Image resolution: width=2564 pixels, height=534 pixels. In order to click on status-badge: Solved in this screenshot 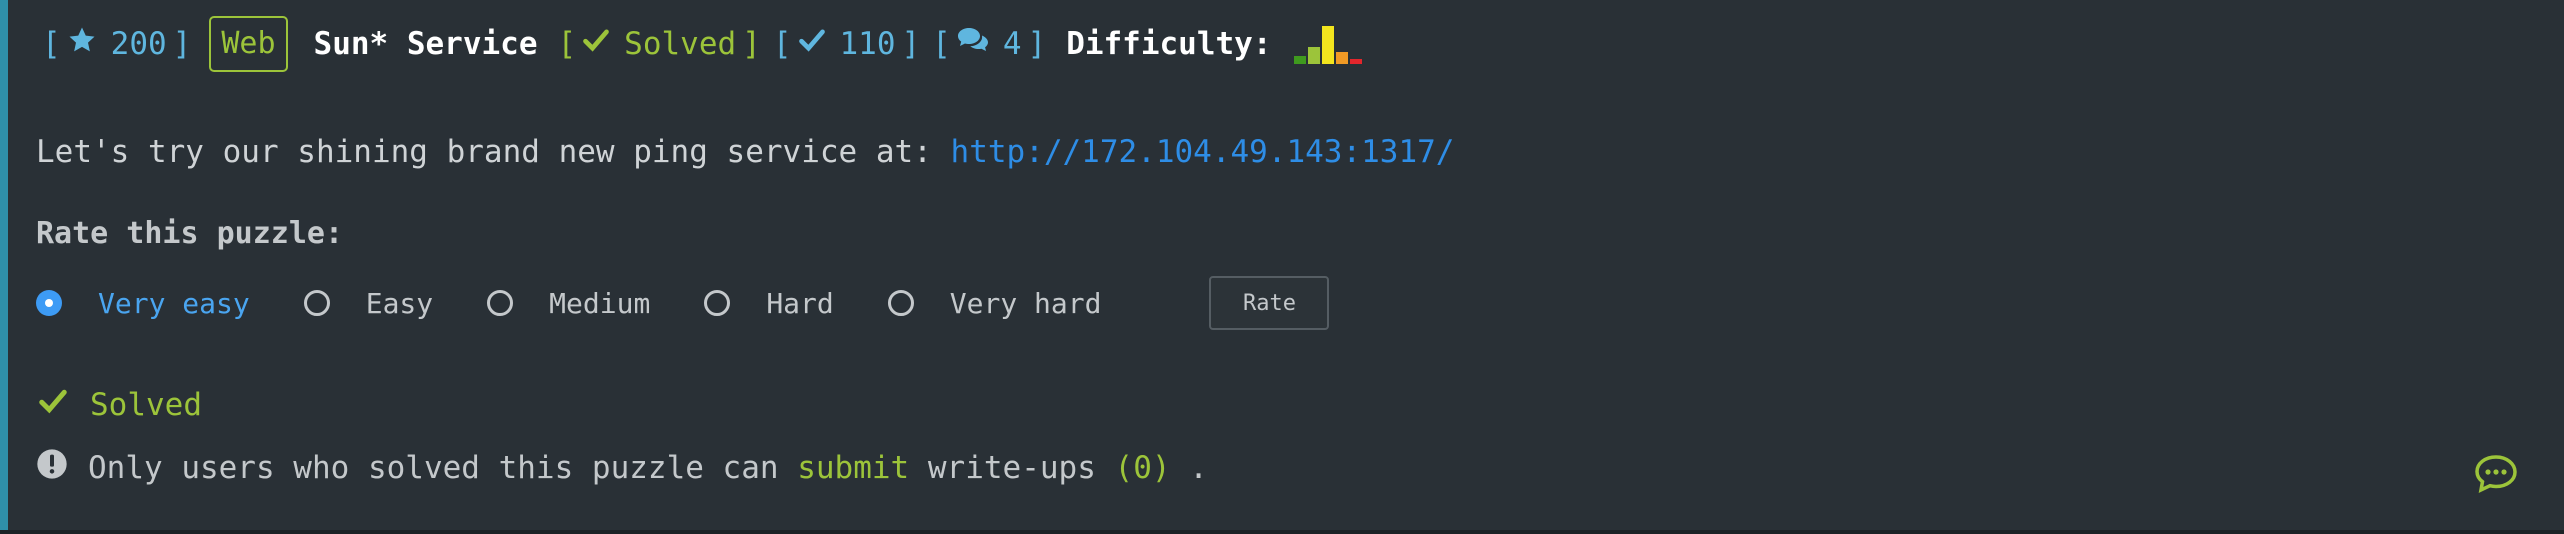, I will do `click(680, 44)`.